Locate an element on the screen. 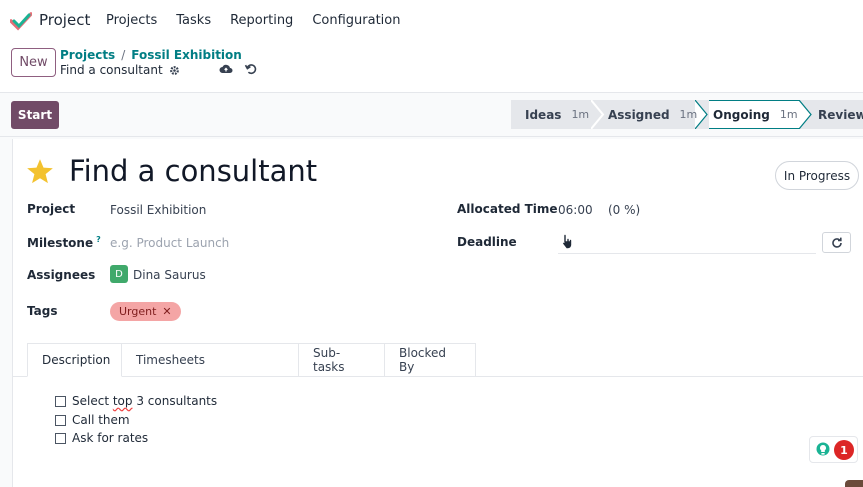 The width and height of the screenshot is (863, 487). stage-review: Review is located at coordinates (838, 114).